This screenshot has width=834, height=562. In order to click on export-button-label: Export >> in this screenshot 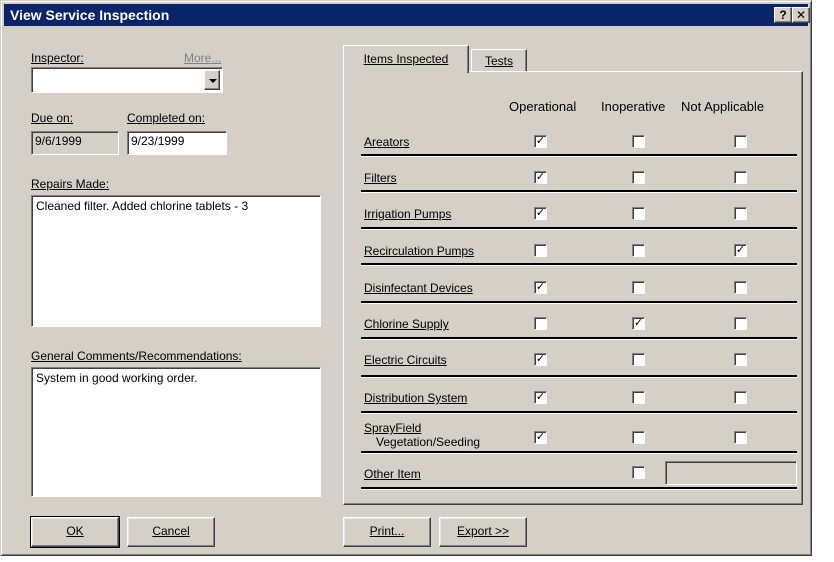, I will do `click(483, 531)`.